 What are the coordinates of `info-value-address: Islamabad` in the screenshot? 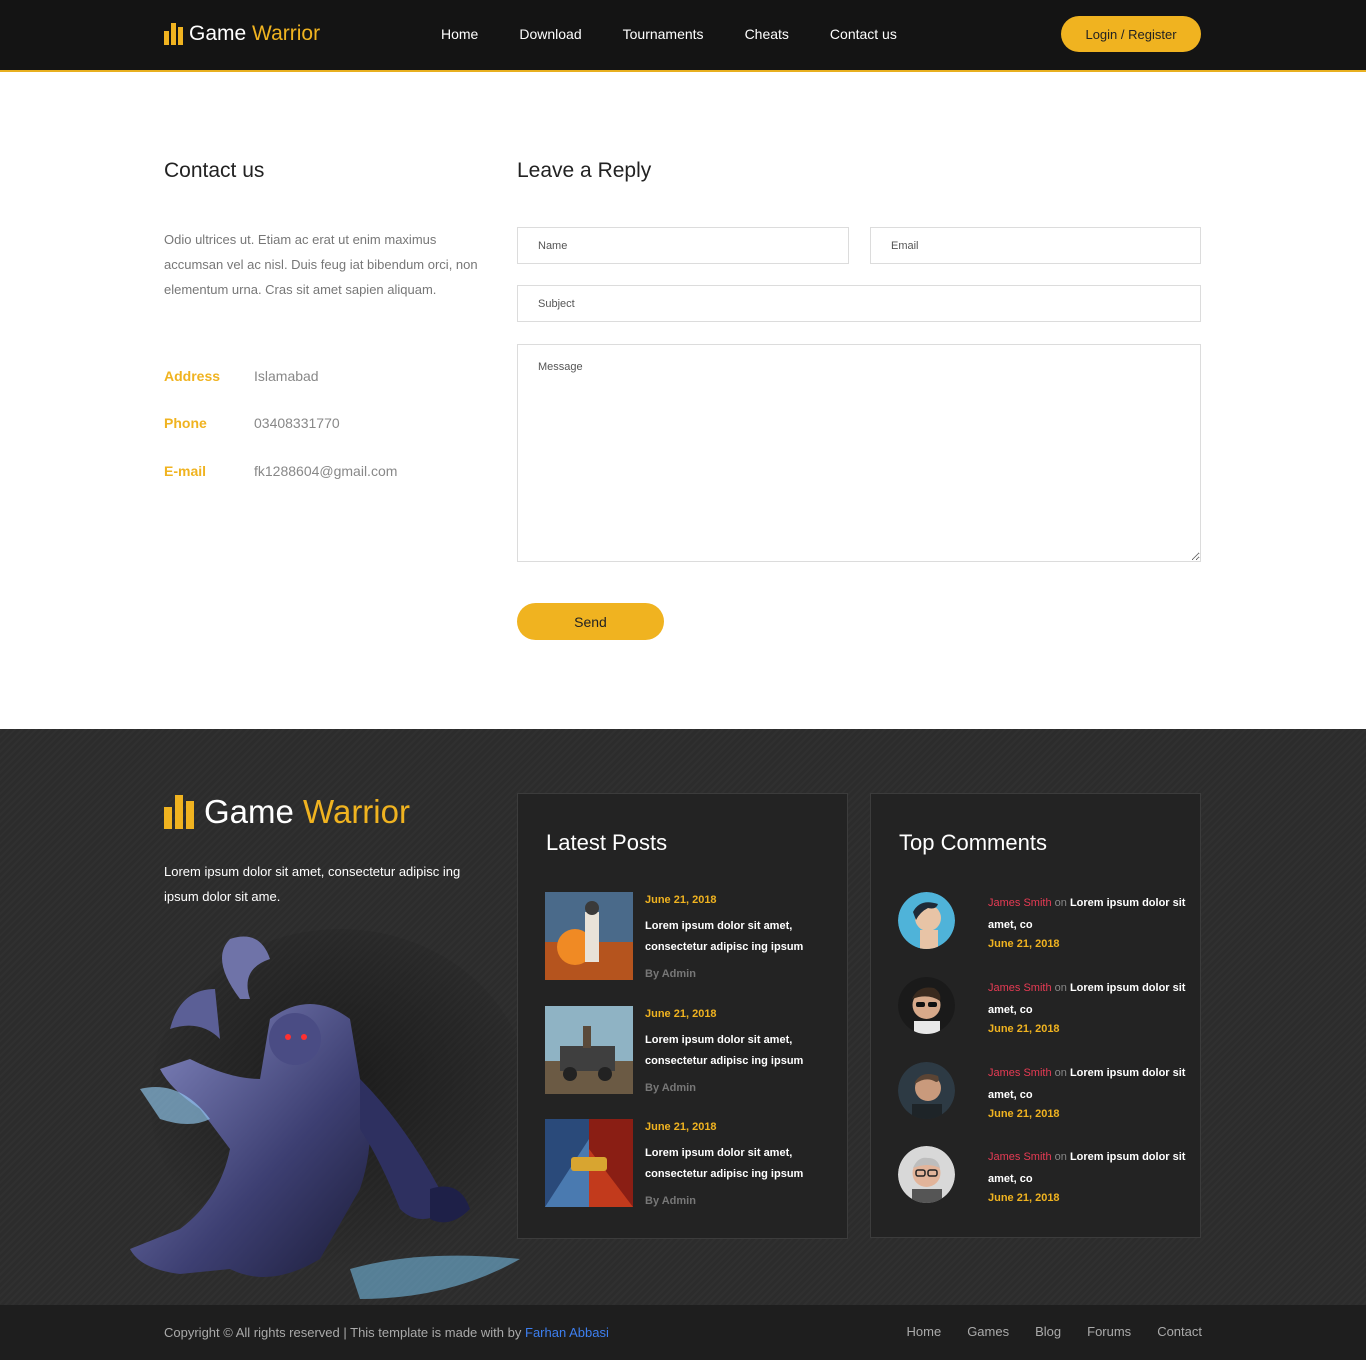 It's located at (286, 376).